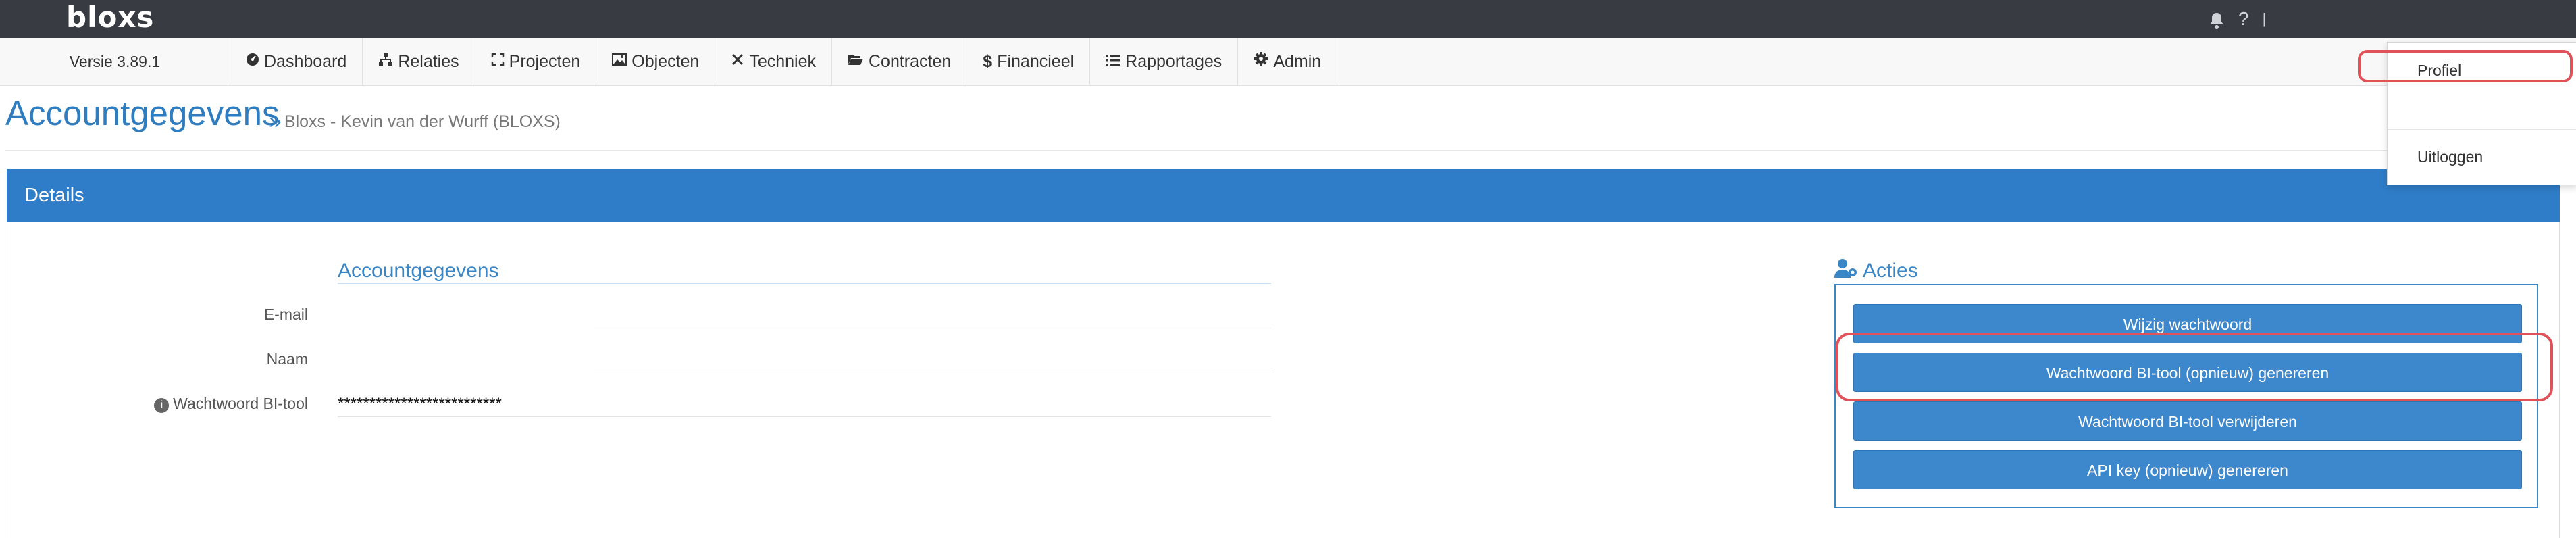 The width and height of the screenshot is (2576, 538). What do you see at coordinates (988, 61) in the screenshot?
I see `dollar-icon: $` at bounding box center [988, 61].